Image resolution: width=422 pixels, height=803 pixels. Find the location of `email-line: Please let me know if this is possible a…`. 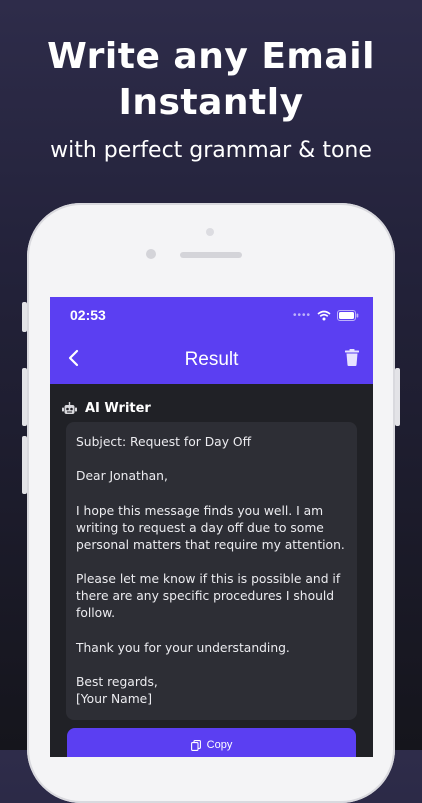

email-line: Please let me know if this is possible a… is located at coordinates (208, 579).